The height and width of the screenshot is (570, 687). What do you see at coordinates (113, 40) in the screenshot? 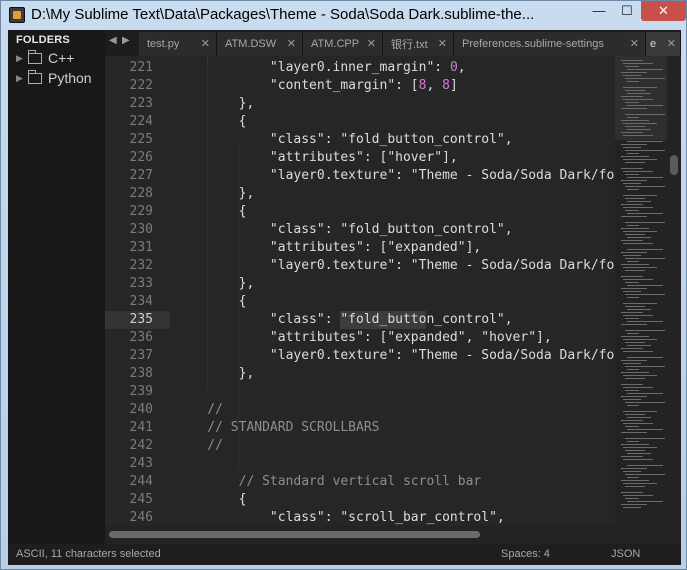
I see `tab-scroll-left-icon: ◀` at bounding box center [113, 40].